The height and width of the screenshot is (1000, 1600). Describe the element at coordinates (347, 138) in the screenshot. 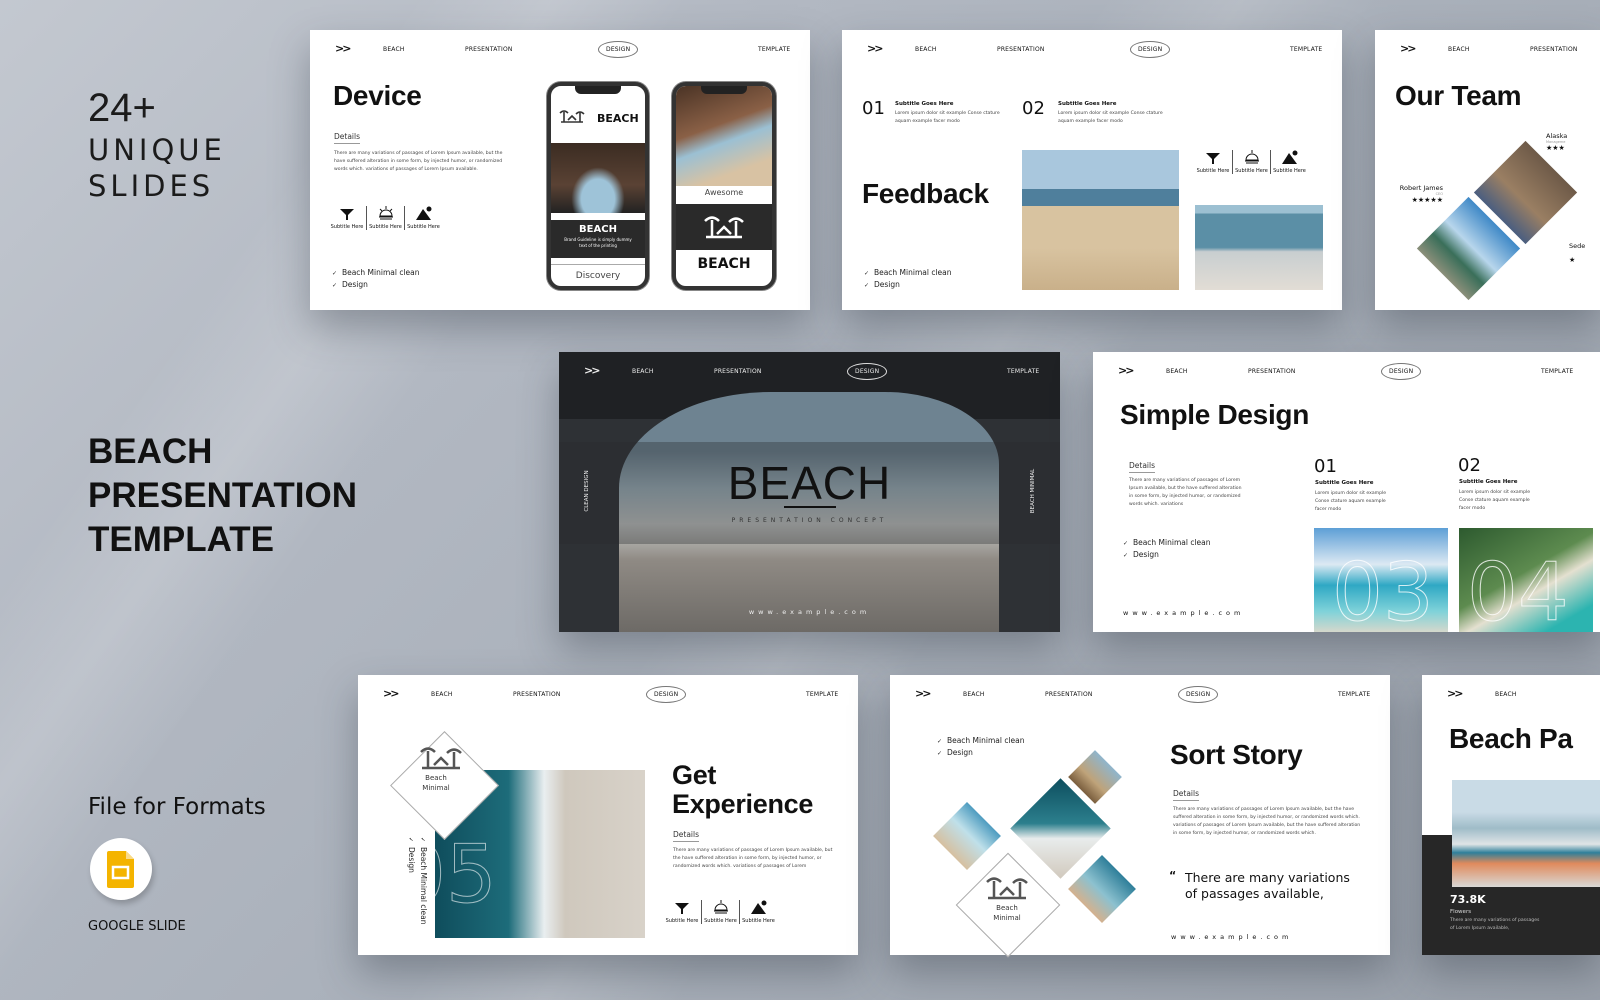

I see `details-heading: Details` at that location.